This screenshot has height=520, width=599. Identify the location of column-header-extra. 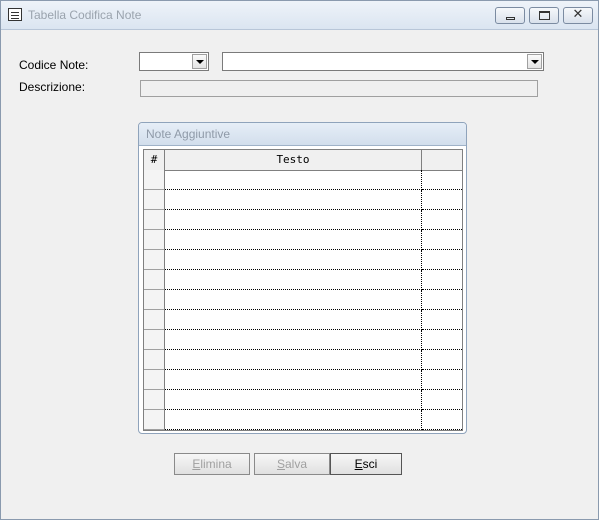
(442, 160).